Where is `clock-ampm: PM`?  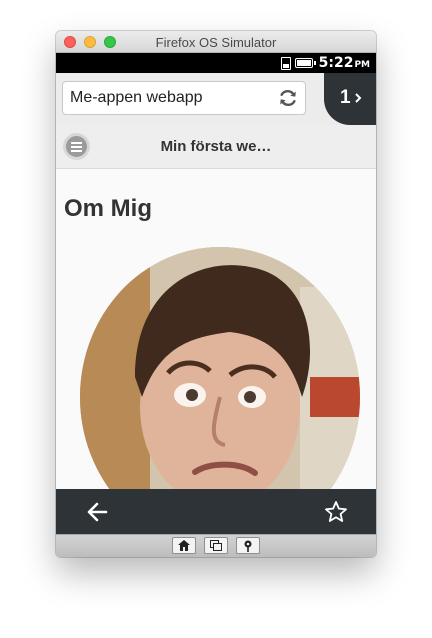 clock-ampm: PM is located at coordinates (362, 65).